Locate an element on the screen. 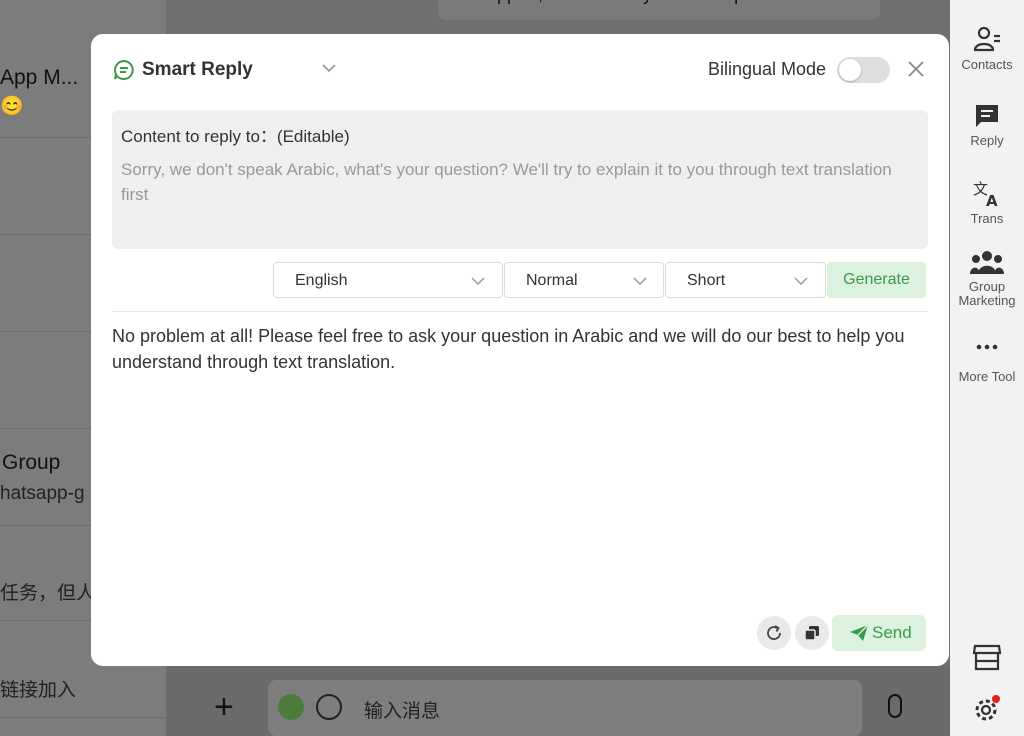  send-icon is located at coordinates (859, 632).